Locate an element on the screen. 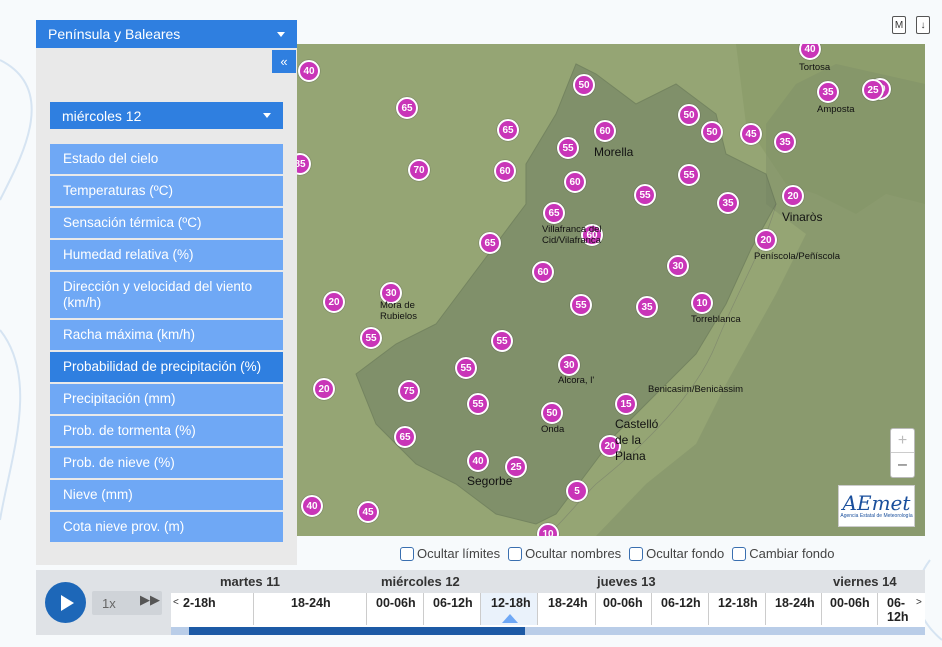  collapse-panel-button: « is located at coordinates (284, 61).